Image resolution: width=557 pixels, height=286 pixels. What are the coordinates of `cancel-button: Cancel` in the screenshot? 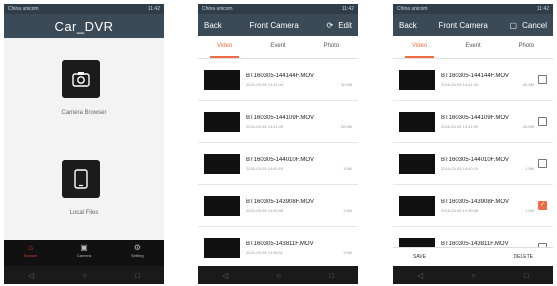 It's located at (534, 25).